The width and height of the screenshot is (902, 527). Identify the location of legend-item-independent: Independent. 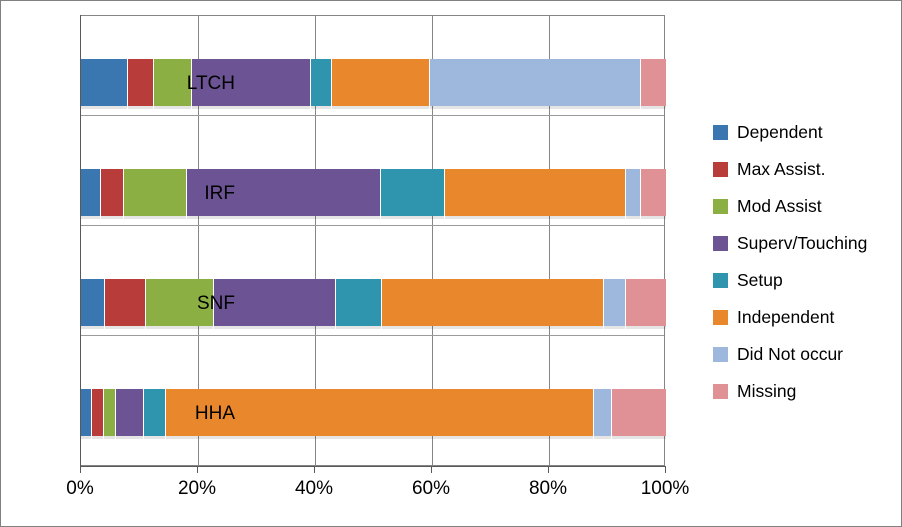
(804, 317).